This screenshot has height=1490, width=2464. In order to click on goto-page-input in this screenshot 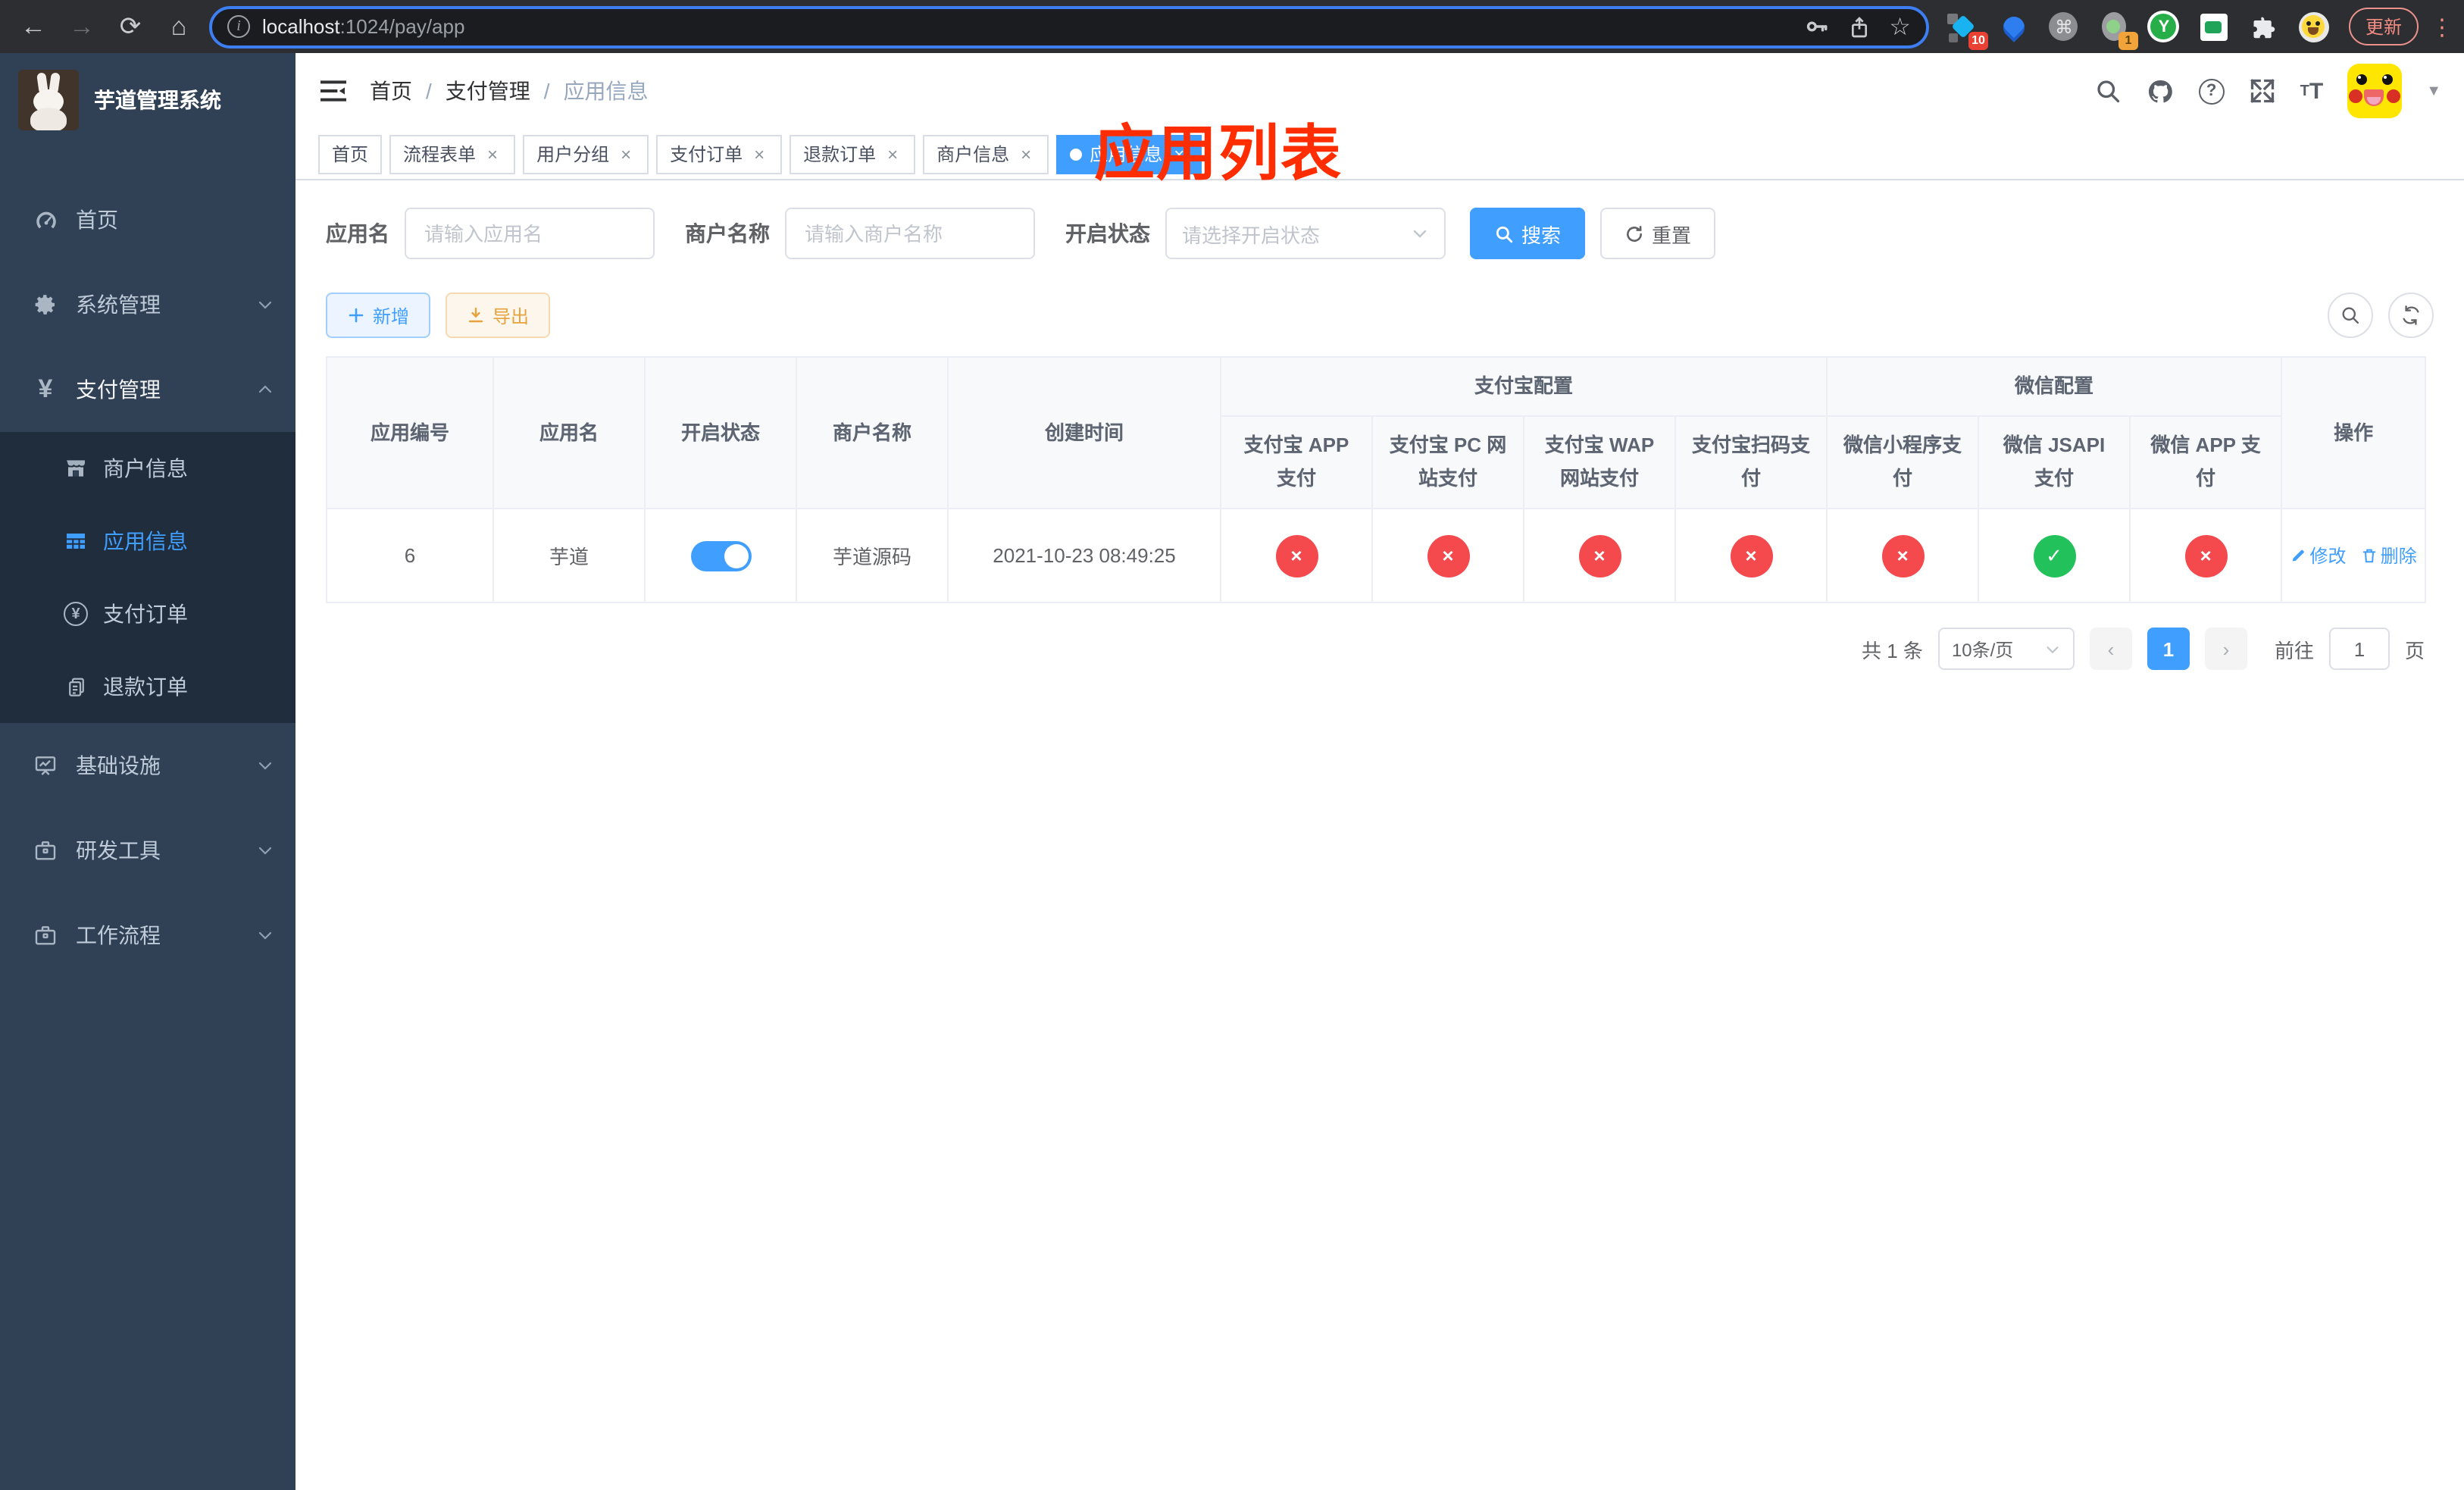, I will do `click(2359, 649)`.